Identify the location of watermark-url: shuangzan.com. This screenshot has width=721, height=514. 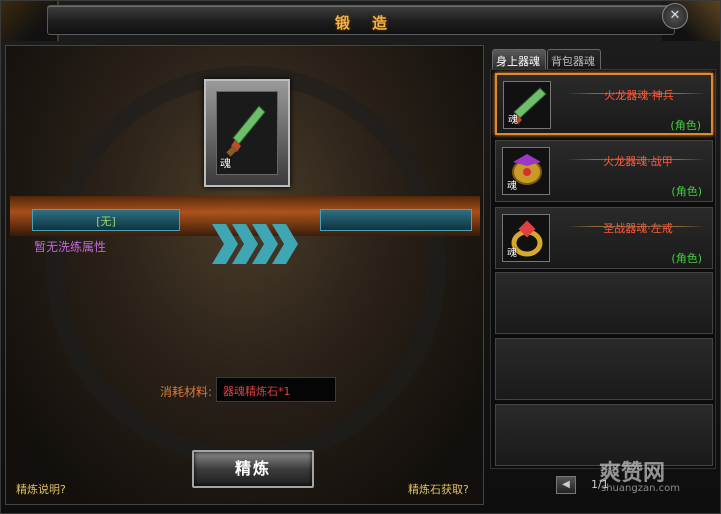
(640, 488).